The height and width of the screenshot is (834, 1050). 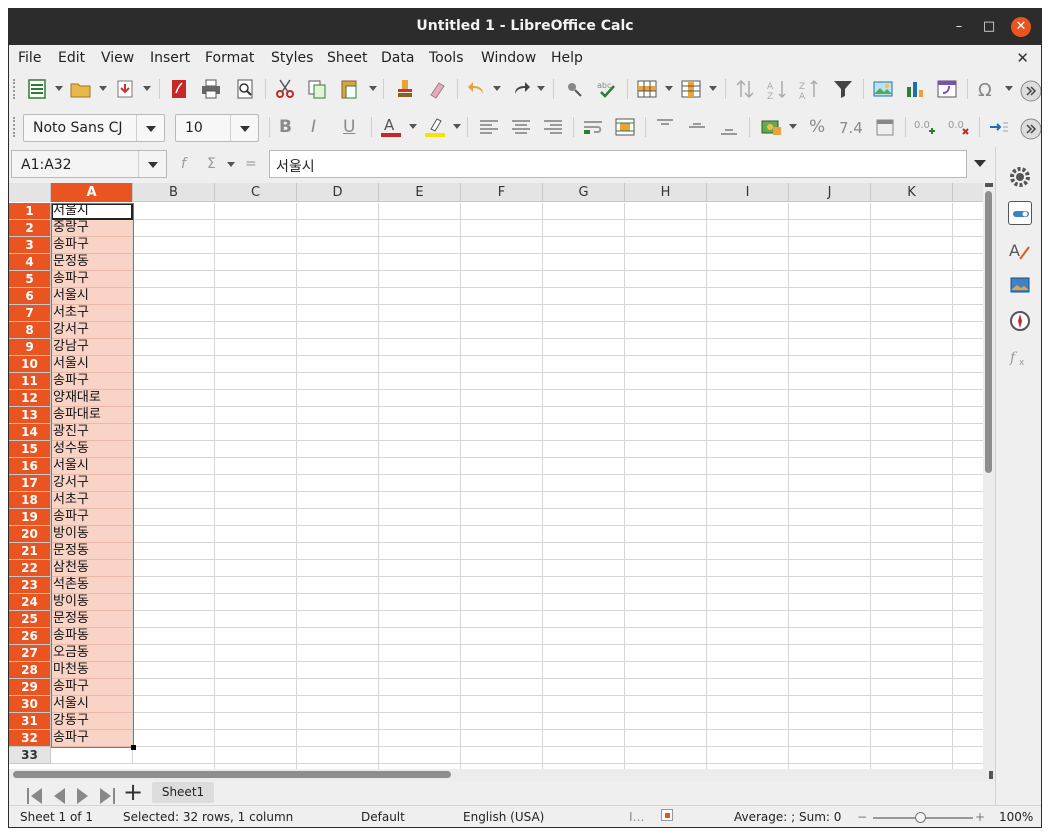 I want to click on cell-a: 삼천동, so click(x=92, y=568).